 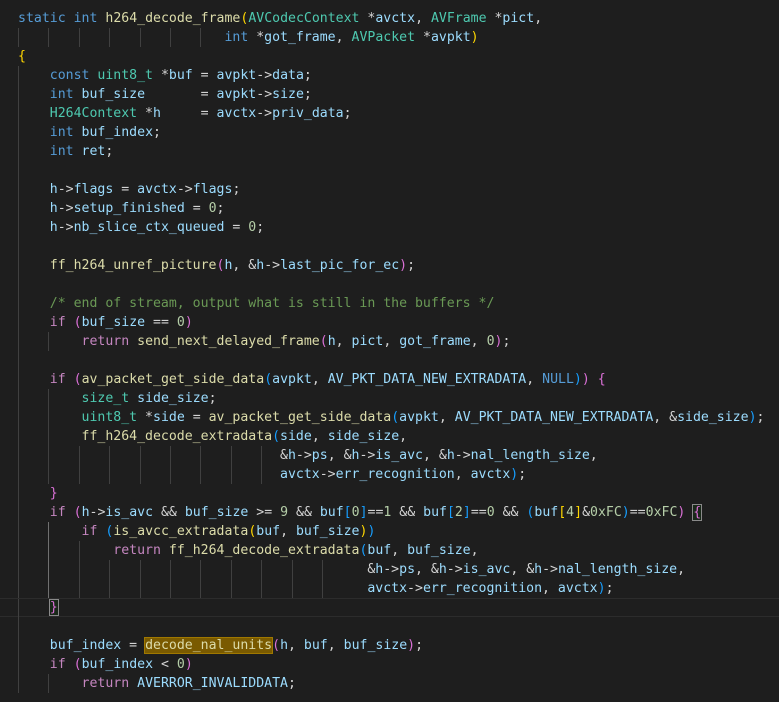 I want to click on code-line: int ret;, so click(x=389, y=151).